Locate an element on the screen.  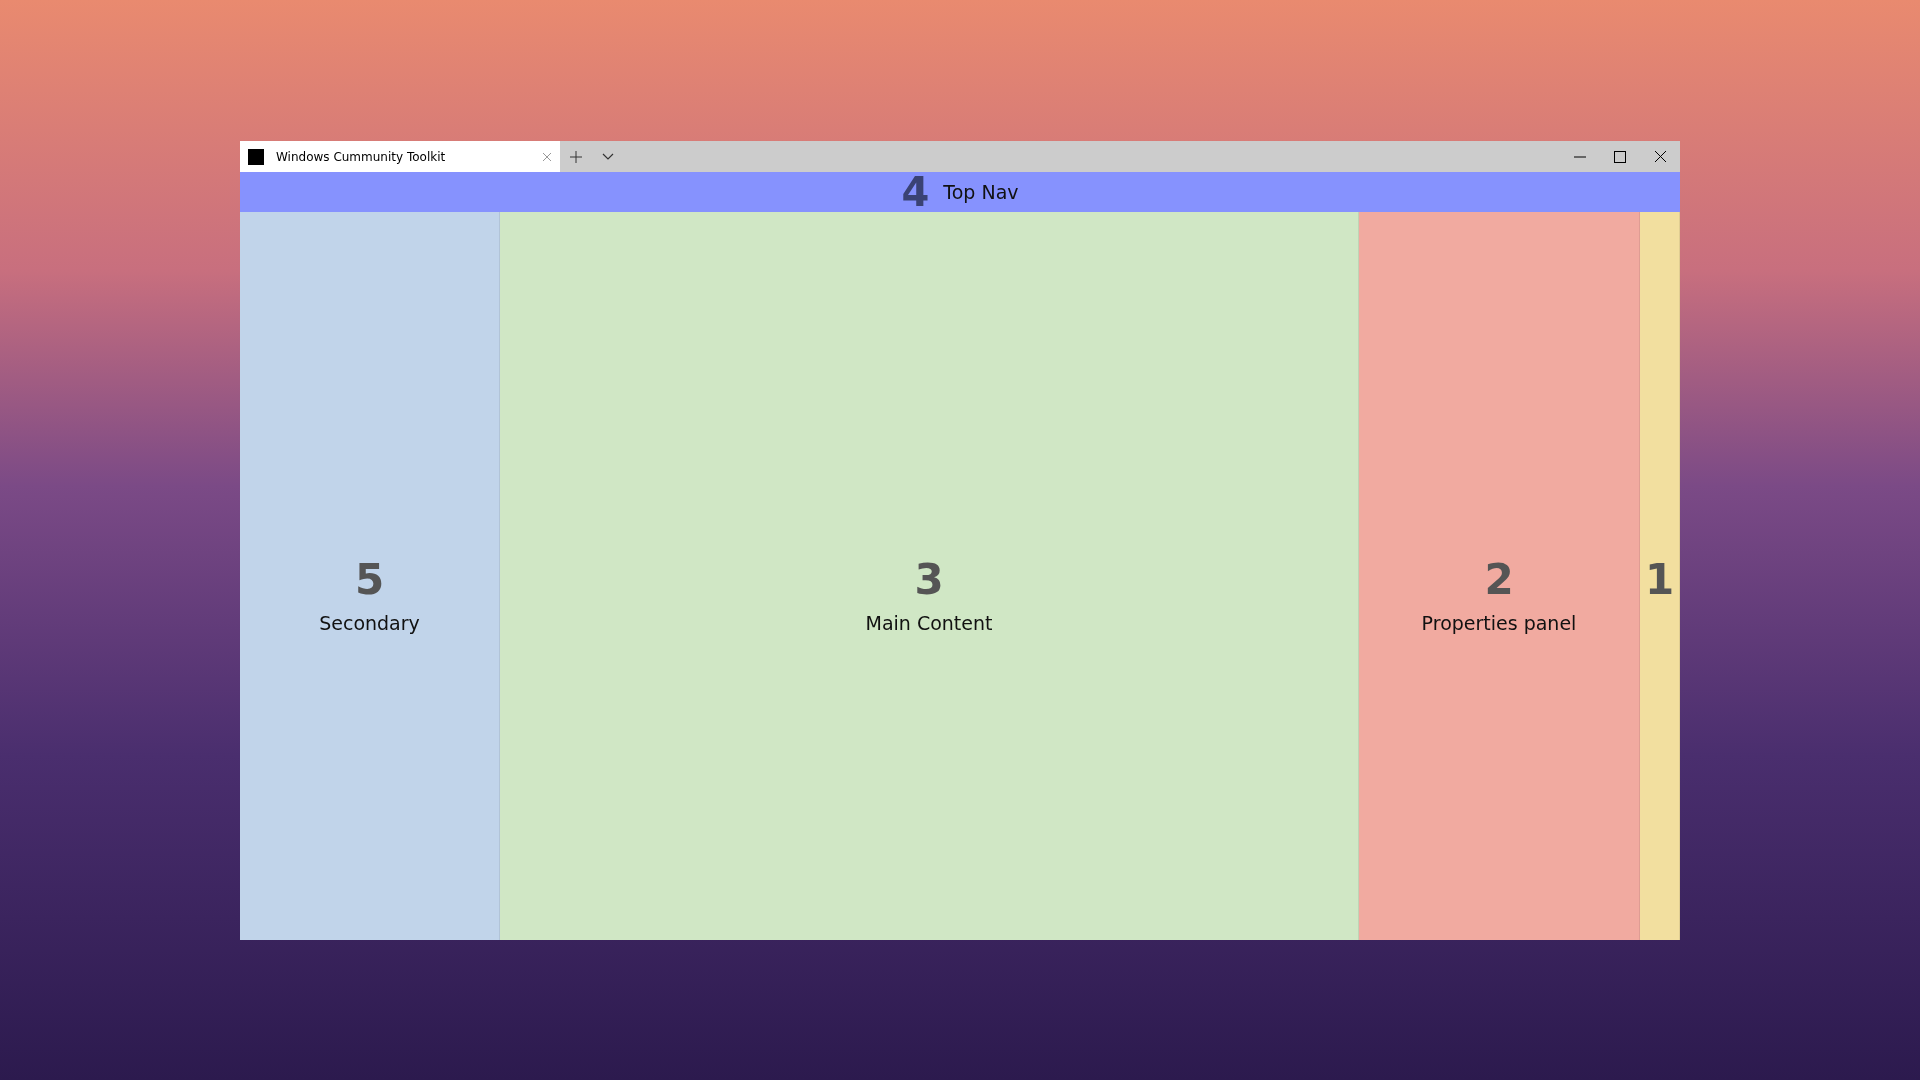
maximize-icon is located at coordinates (1620, 156).